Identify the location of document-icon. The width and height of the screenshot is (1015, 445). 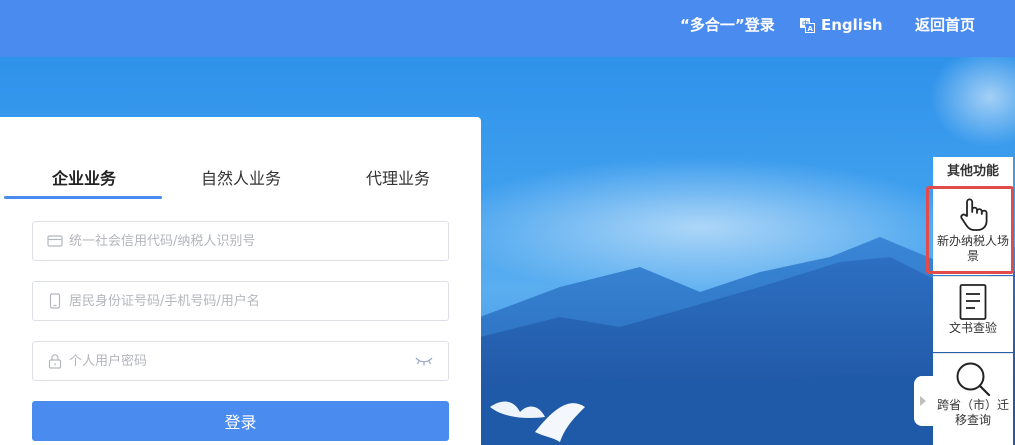
(973, 302).